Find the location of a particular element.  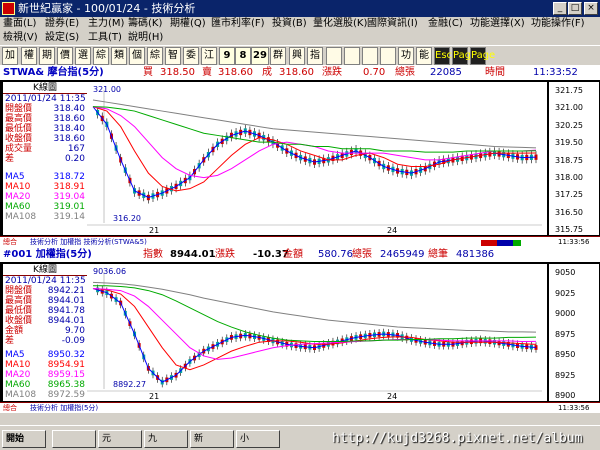

menu-item-0: 檢視(V) is located at coordinates (20, 37).